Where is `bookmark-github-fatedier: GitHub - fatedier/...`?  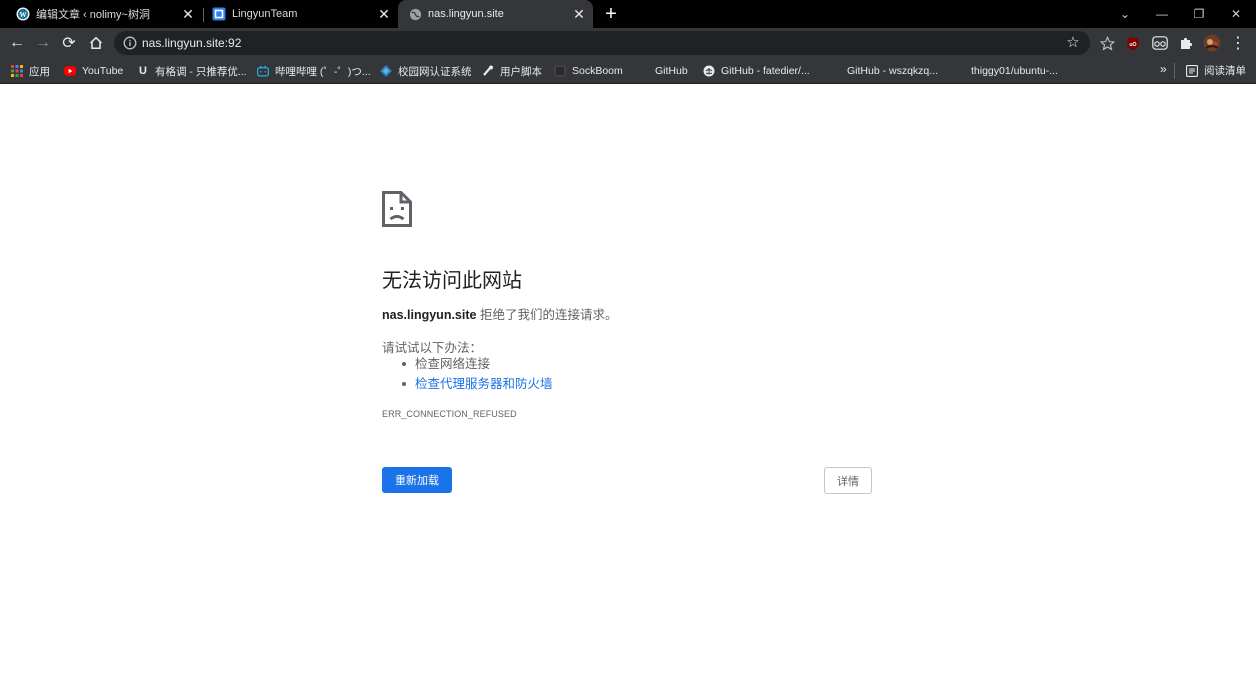
bookmark-github-fatedier: GitHub - fatedier/... is located at coordinates (756, 71).